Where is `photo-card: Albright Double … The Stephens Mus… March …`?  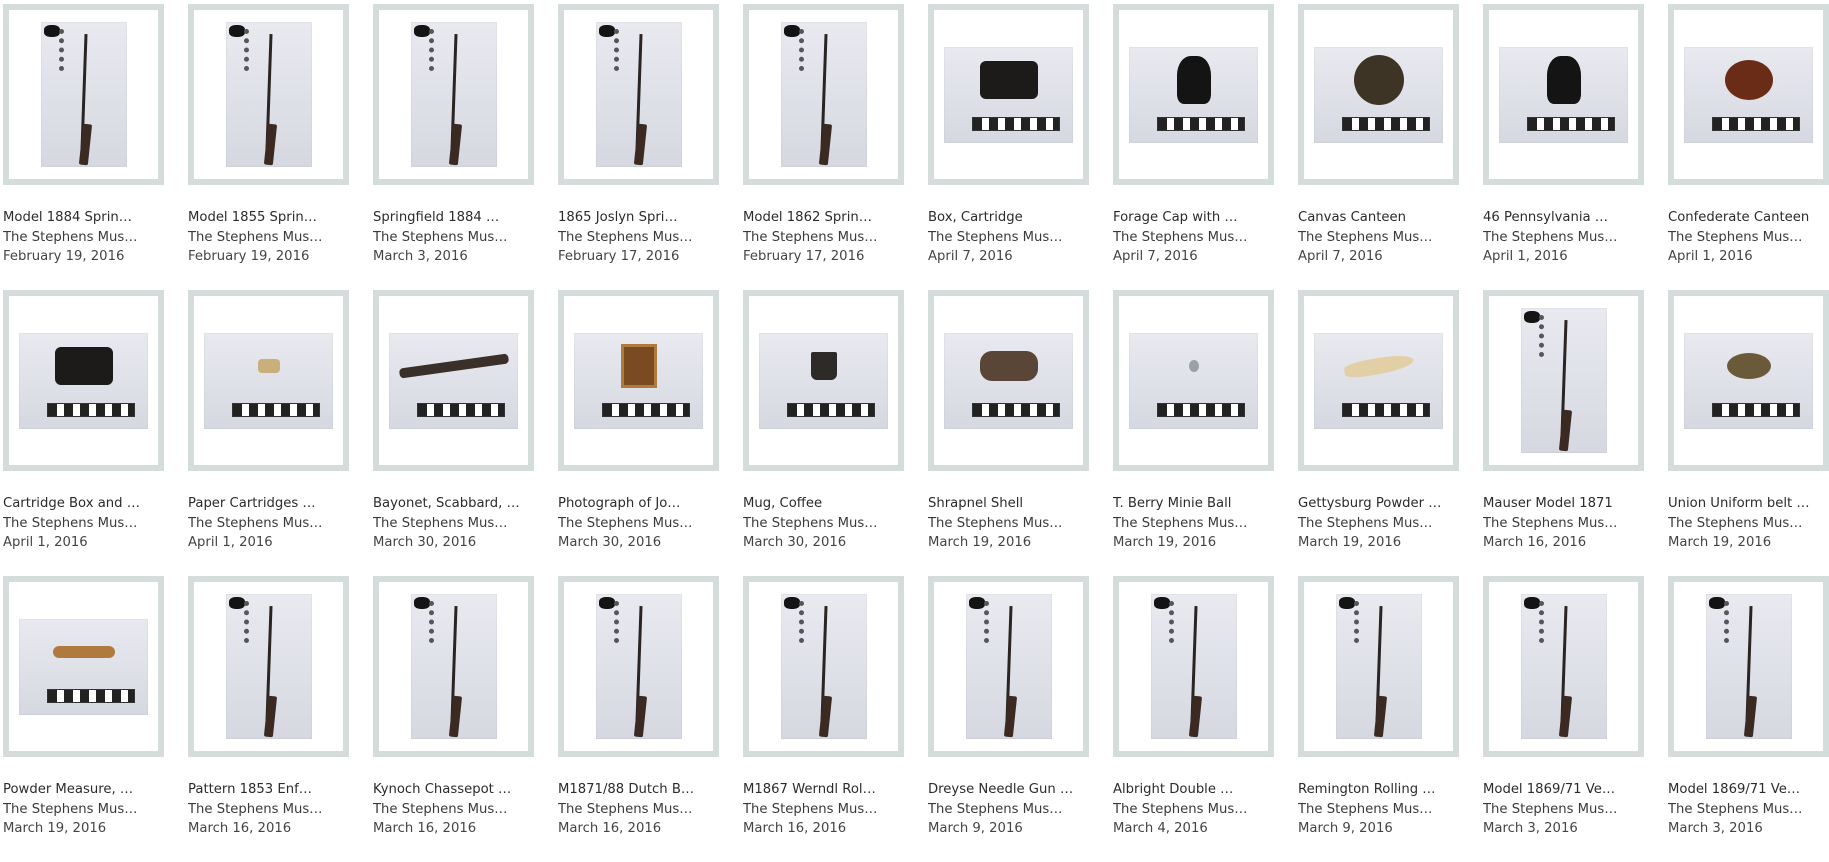
photo-card: Albright Double … The Stephens Mus… March … is located at coordinates (1193, 719).